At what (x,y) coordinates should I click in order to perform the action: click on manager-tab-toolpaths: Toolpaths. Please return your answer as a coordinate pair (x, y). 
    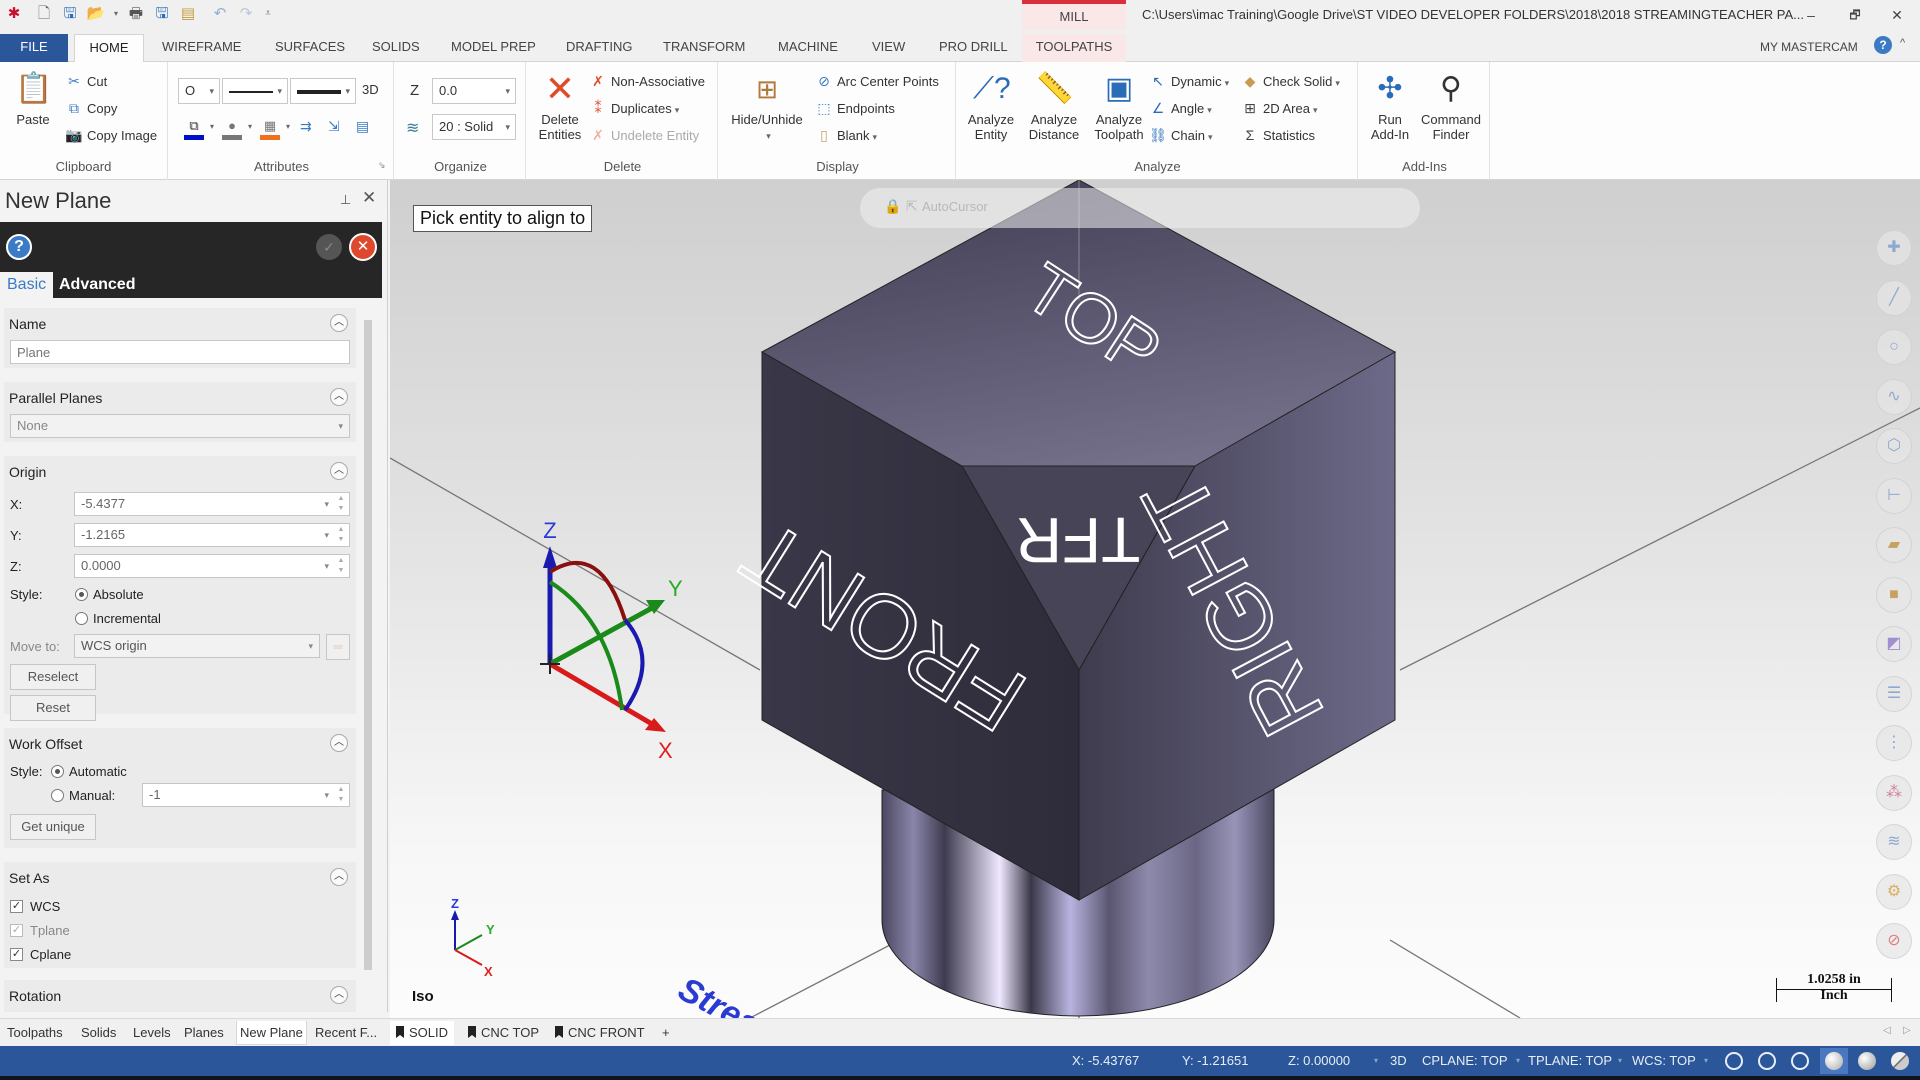
    Looking at the image, I should click on (35, 1033).